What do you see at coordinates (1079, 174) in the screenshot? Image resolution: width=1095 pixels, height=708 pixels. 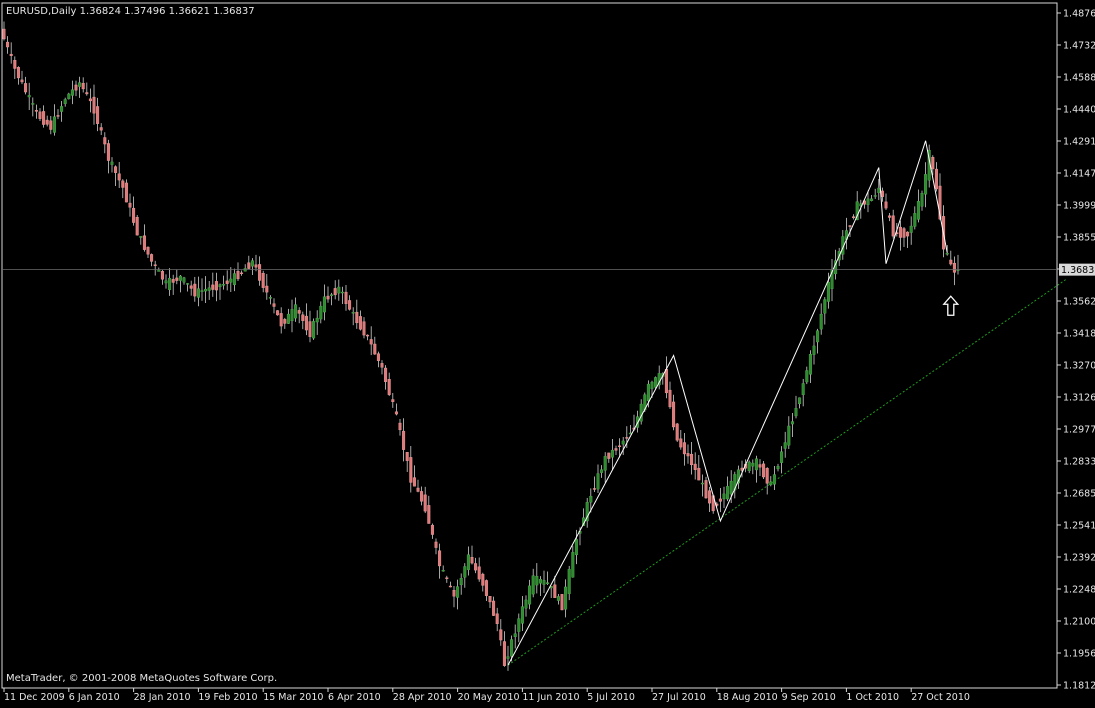 I see `y-tick-label: 1.41475` at bounding box center [1079, 174].